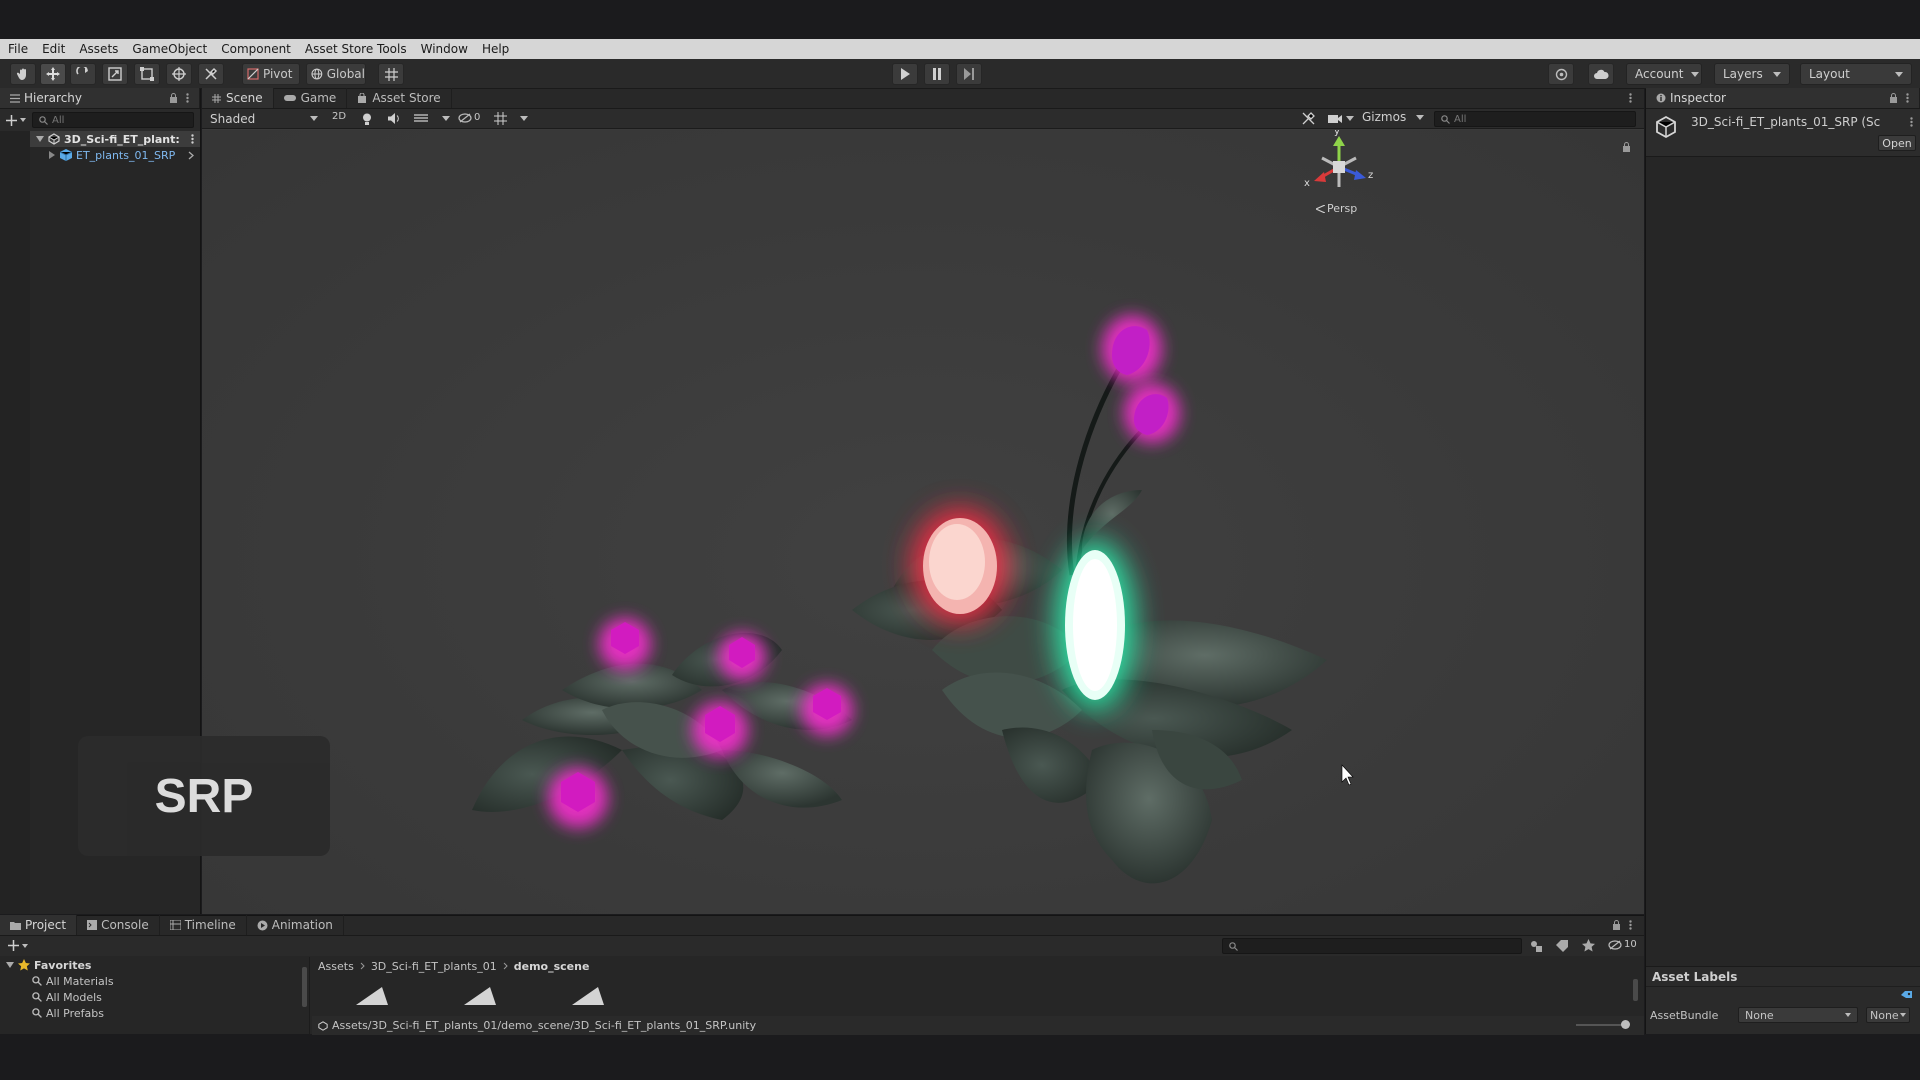 The height and width of the screenshot is (1080, 1920). What do you see at coordinates (115, 139) in the screenshot?
I see `scene-row: 3D_Sci-fi_ET_plant:` at bounding box center [115, 139].